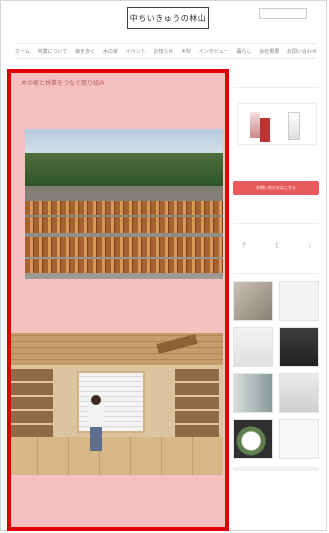 The height and width of the screenshot is (533, 329). What do you see at coordinates (277, 124) in the screenshot?
I see `product-ad` at bounding box center [277, 124].